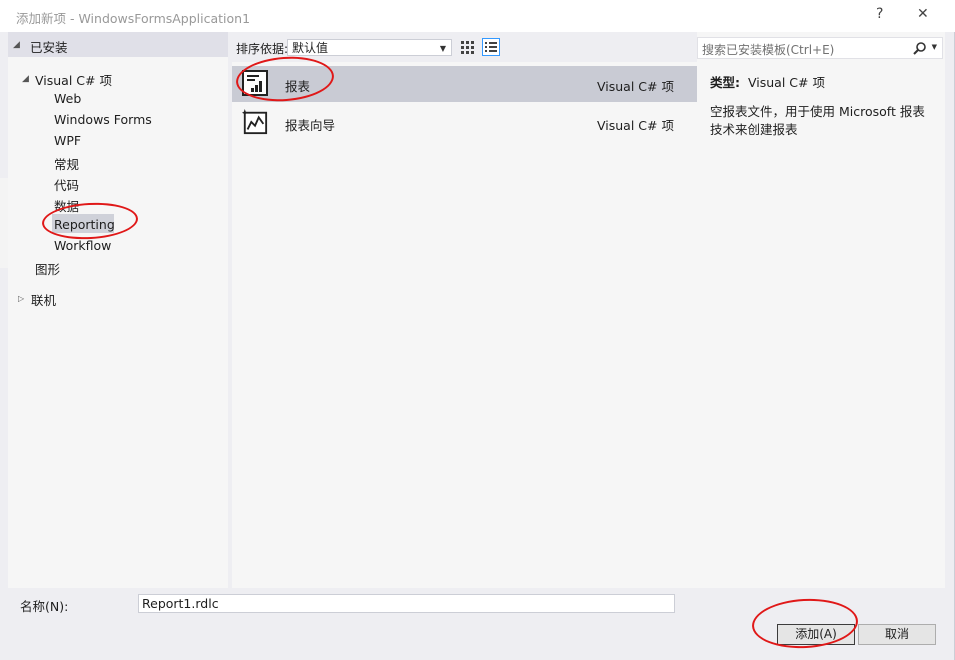 This screenshot has width=955, height=660. I want to click on list-view-button, so click(491, 47).